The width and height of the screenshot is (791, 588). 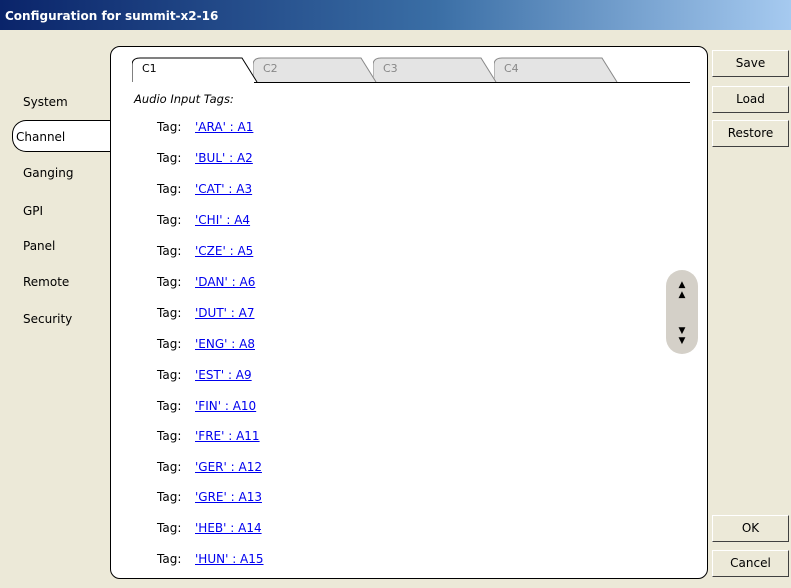 I want to click on tag-row: Tag: 'EST' : A9, so click(x=204, y=376).